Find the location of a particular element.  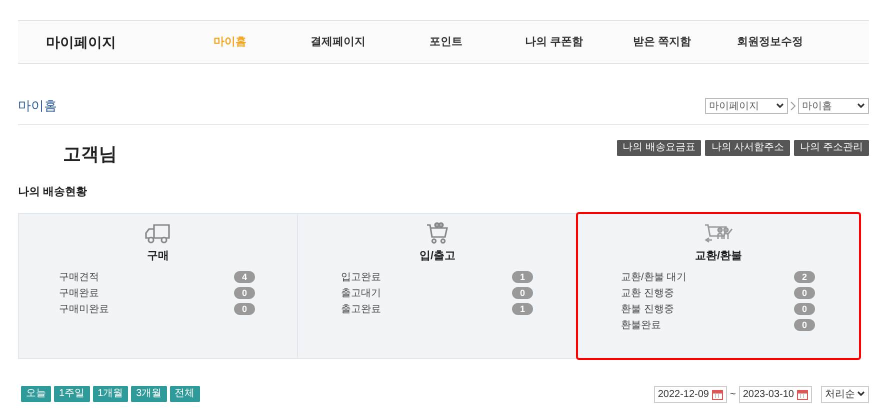

status-label: 입고완료 is located at coordinates (361, 277).